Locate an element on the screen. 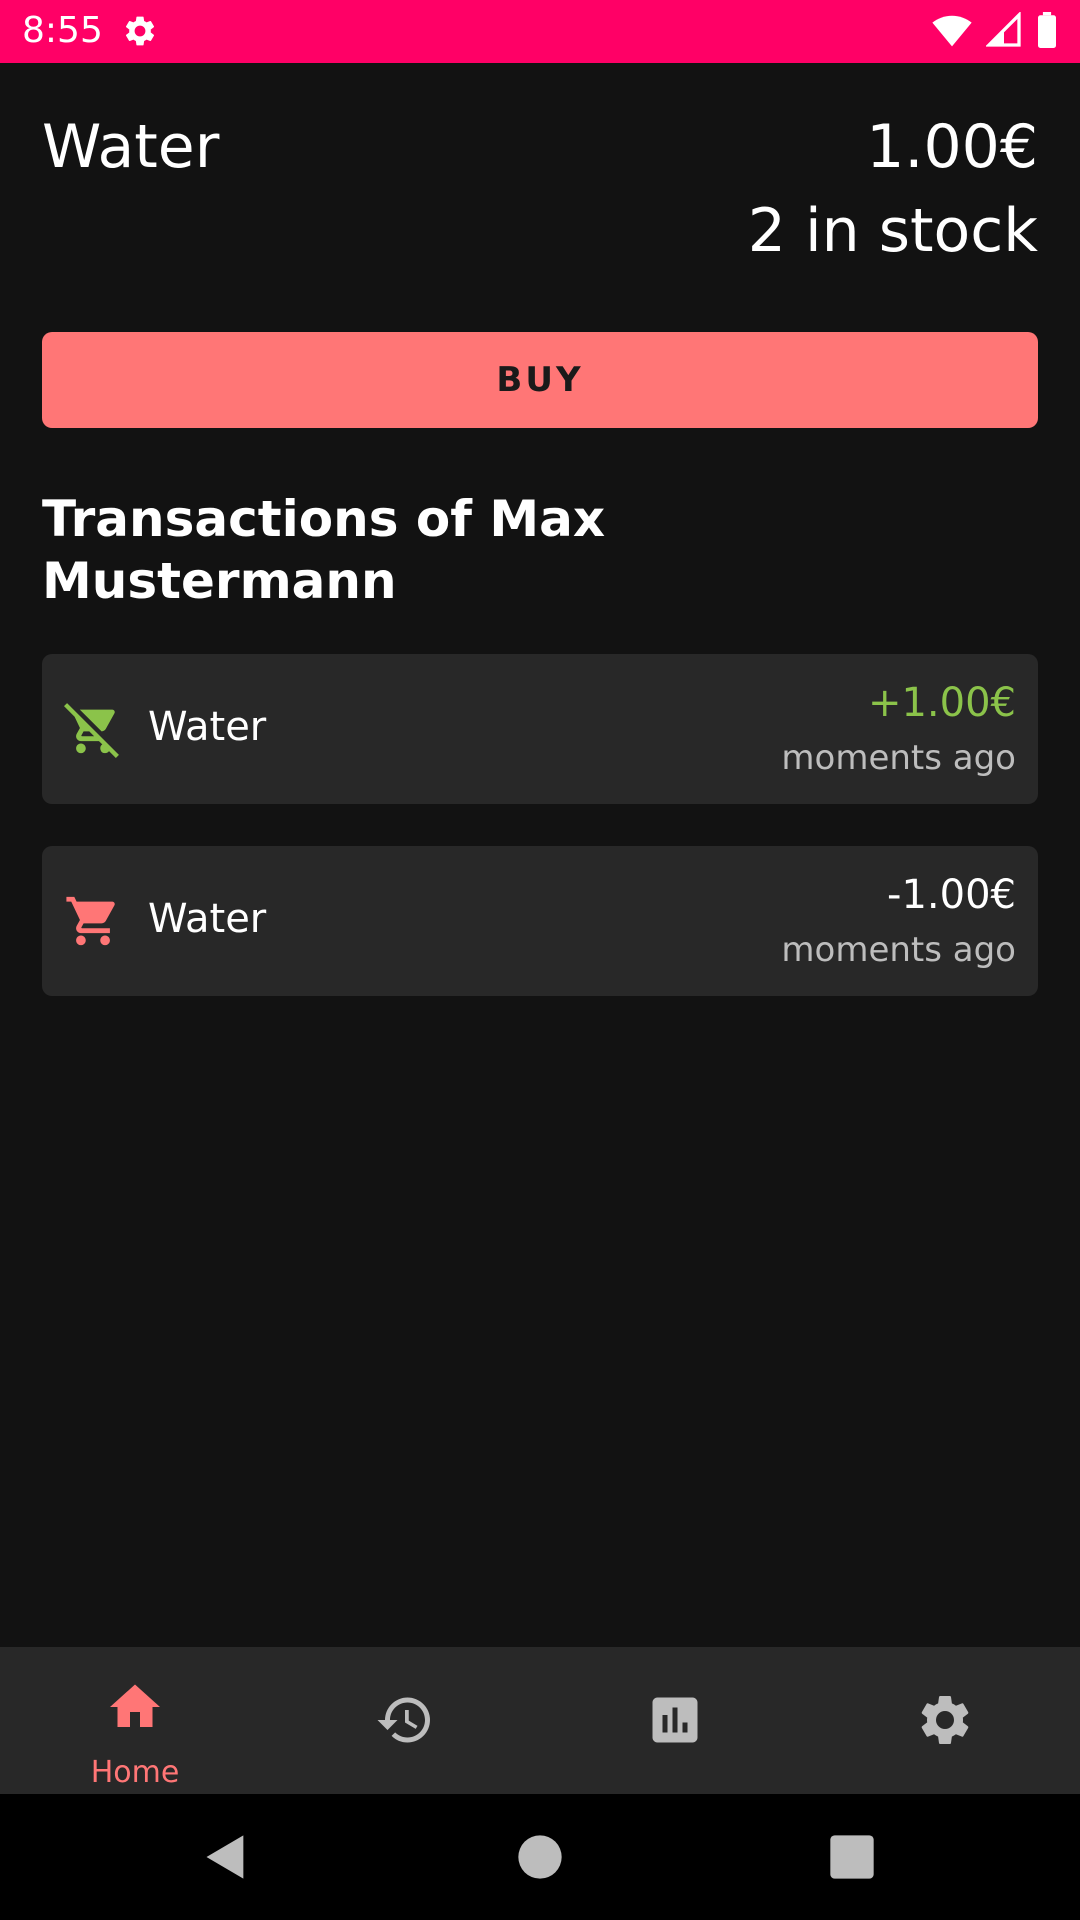  history-icon is located at coordinates (403, 1720).